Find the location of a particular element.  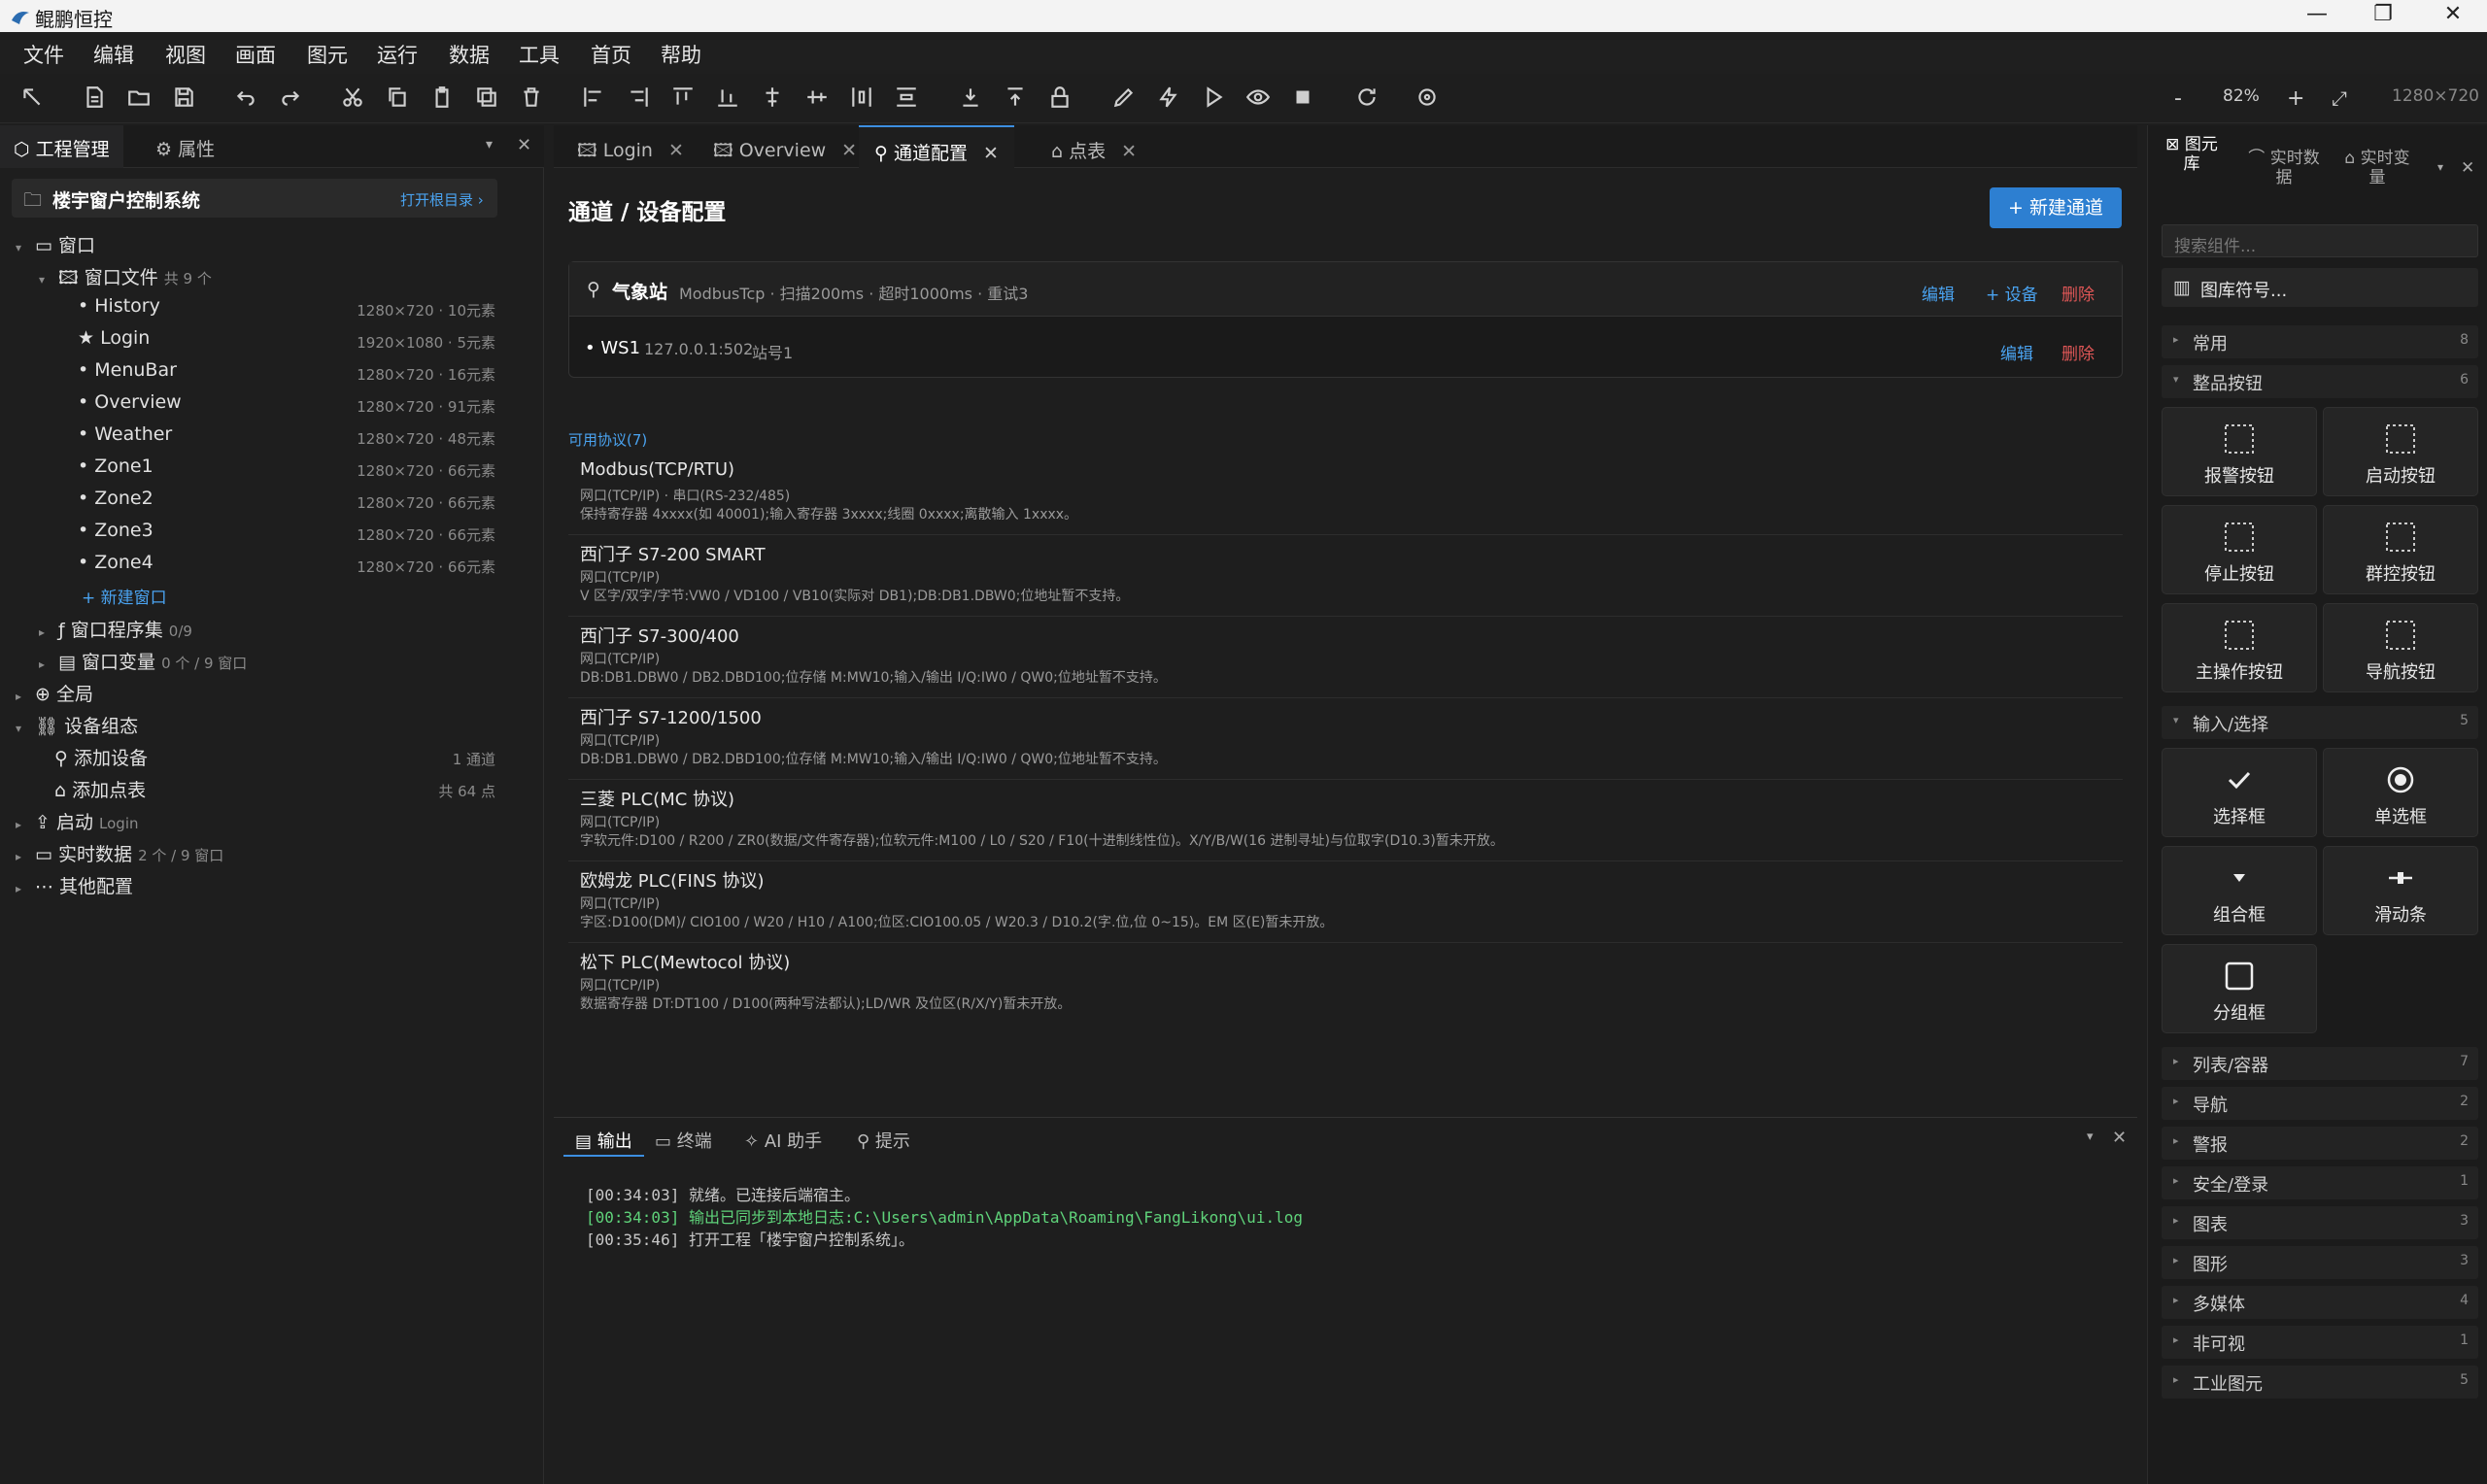

pointer-icon is located at coordinates (32, 99).